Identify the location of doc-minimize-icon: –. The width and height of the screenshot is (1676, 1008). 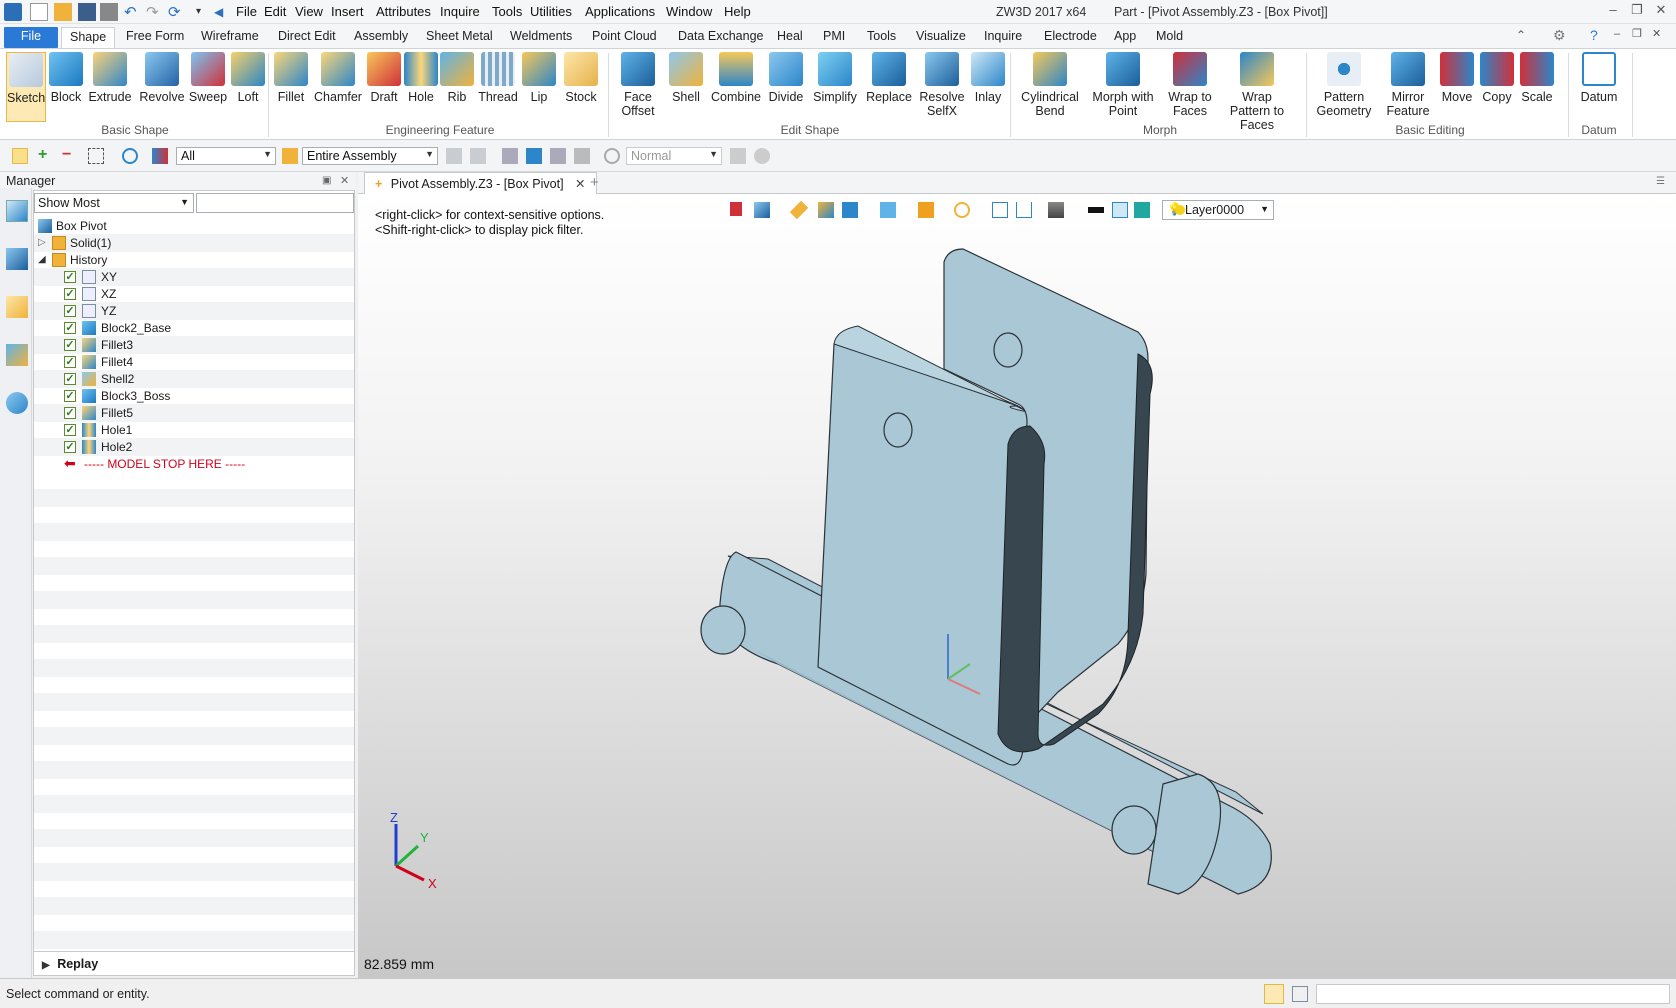
(1617, 34).